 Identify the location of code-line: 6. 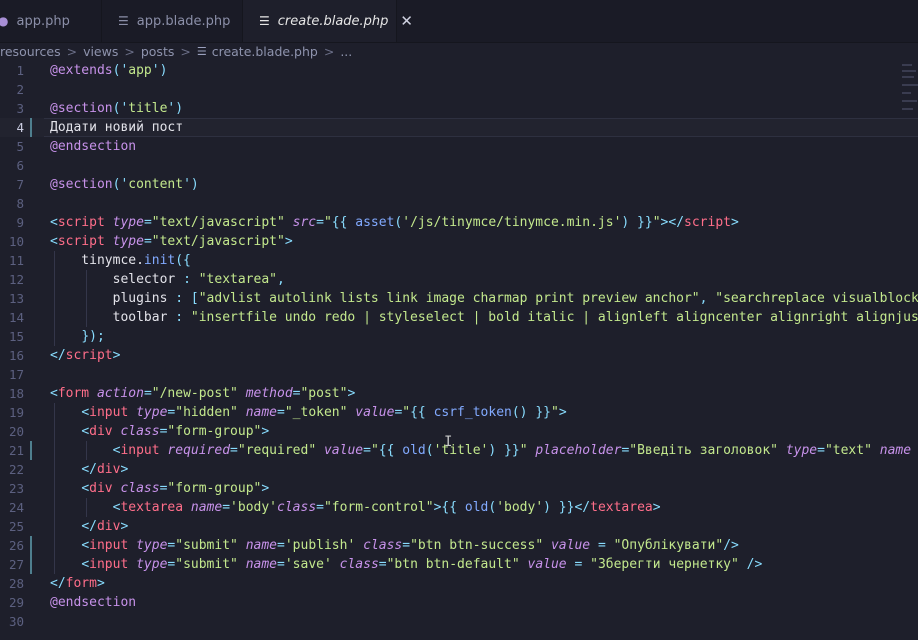
(459, 165).